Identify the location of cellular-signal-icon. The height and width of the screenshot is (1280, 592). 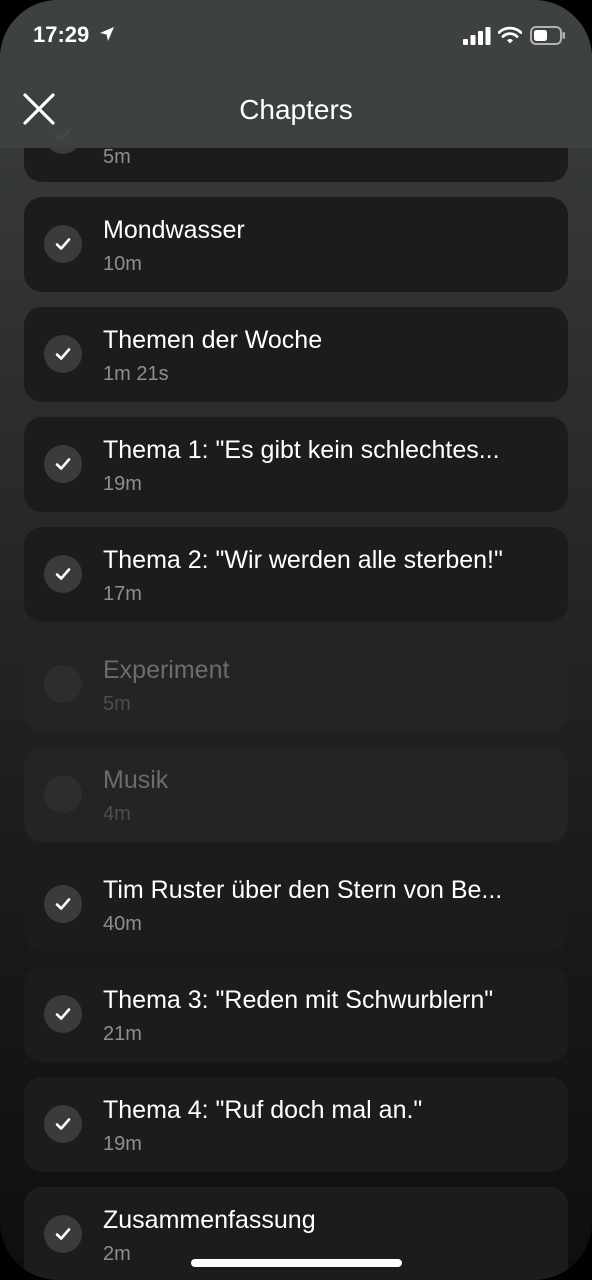
(477, 38).